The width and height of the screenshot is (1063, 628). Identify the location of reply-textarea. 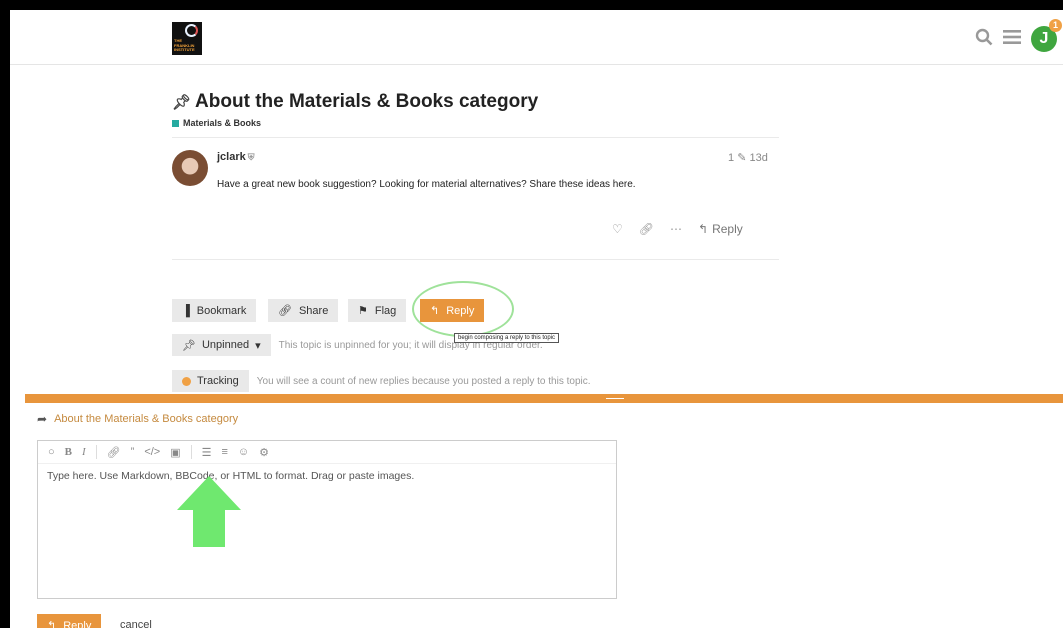
(327, 531).